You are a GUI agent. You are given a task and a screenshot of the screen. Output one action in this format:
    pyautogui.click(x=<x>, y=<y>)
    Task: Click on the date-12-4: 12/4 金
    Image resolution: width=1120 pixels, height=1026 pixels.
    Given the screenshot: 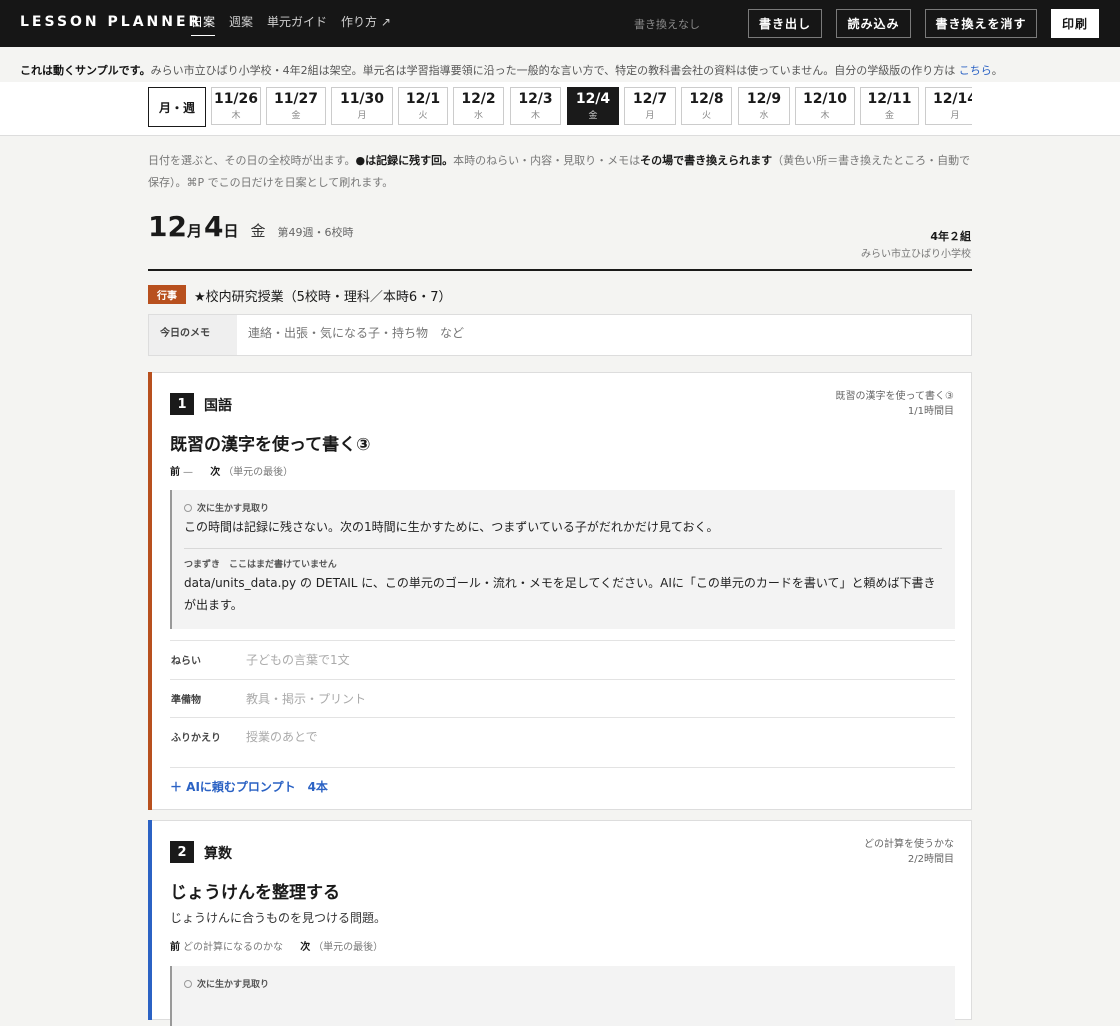 What is the action you would take?
    pyautogui.click(x=593, y=106)
    